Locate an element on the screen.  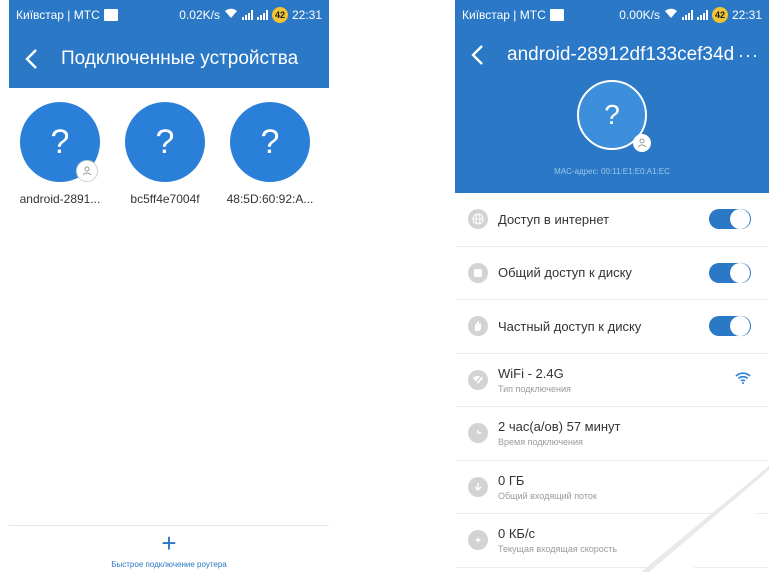
network-speed: 0.02K/s is located at coordinates (199, 15).